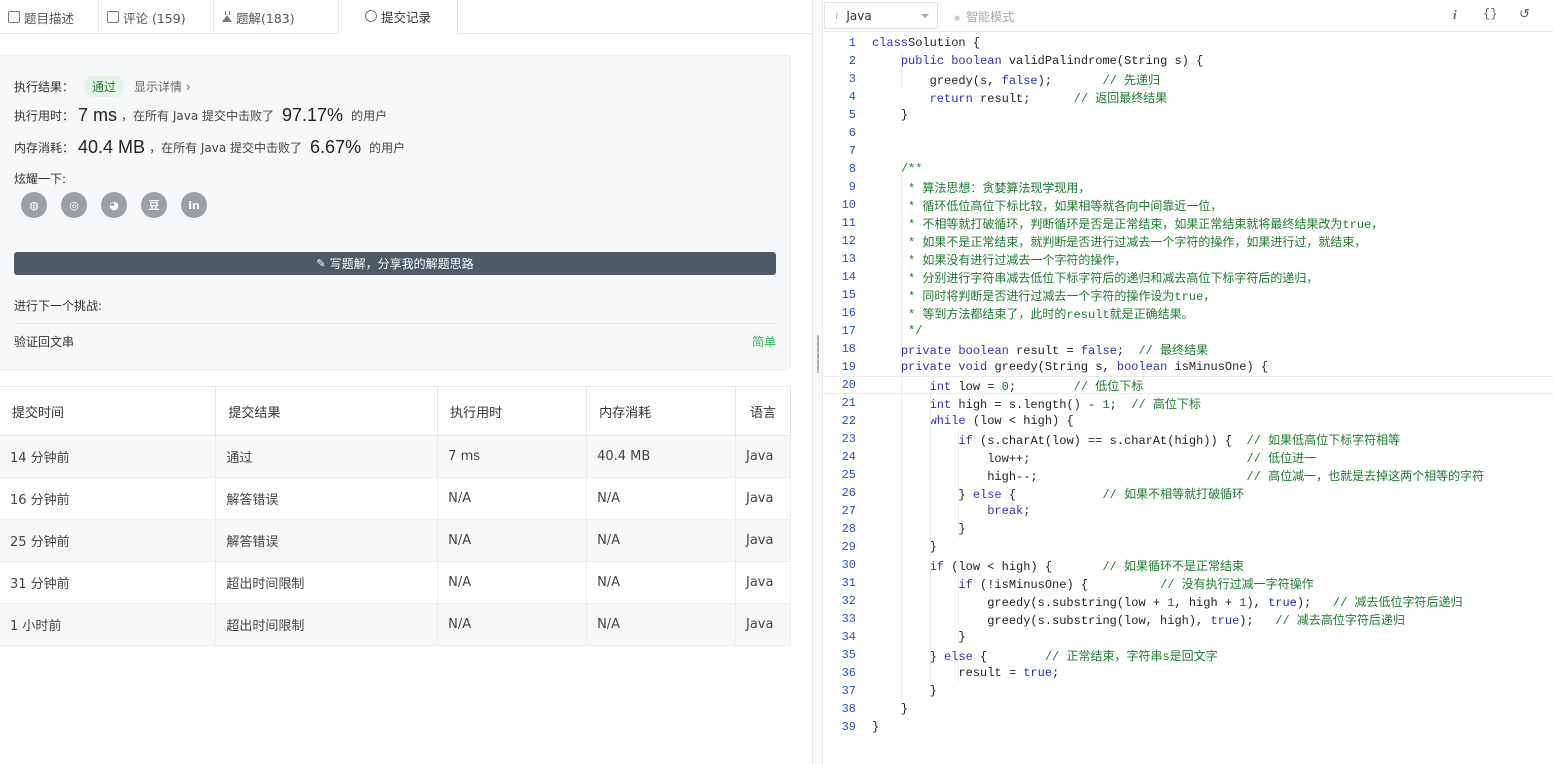  Describe the element at coordinates (1490, 14) in the screenshot. I see `format-code-icon: {}` at that location.